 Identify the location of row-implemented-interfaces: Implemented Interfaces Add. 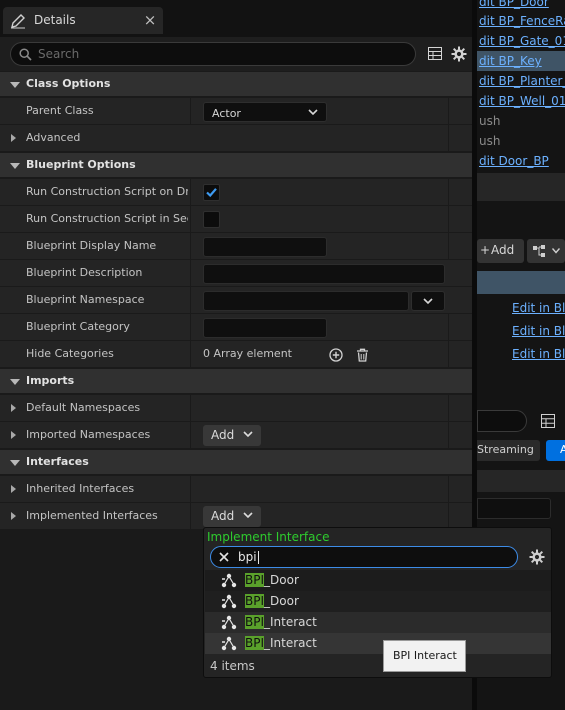
(236, 516).